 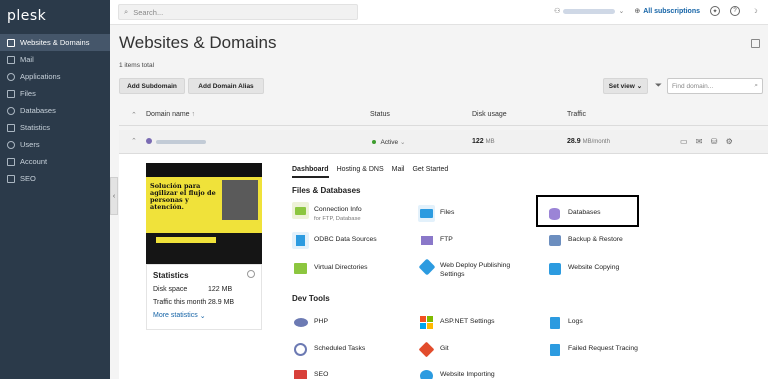 I want to click on status-badge: Active ⌄, so click(x=388, y=142).